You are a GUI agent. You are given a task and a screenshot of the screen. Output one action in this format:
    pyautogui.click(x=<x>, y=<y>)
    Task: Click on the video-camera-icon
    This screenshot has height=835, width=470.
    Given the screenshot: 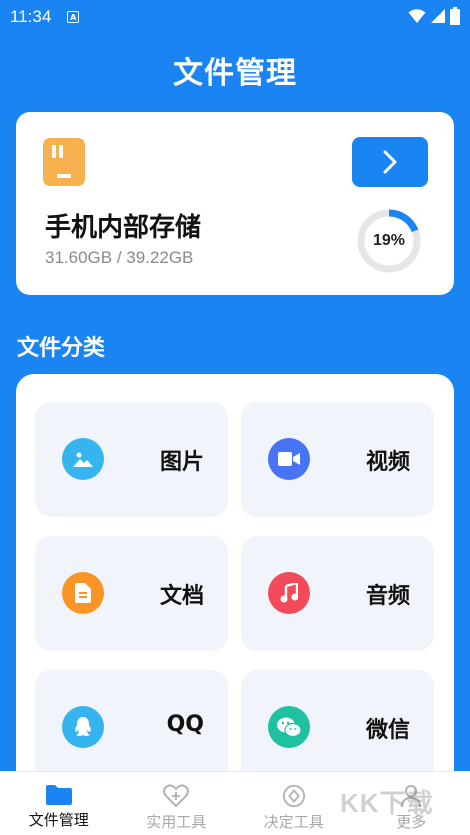 What is the action you would take?
    pyautogui.click(x=289, y=459)
    